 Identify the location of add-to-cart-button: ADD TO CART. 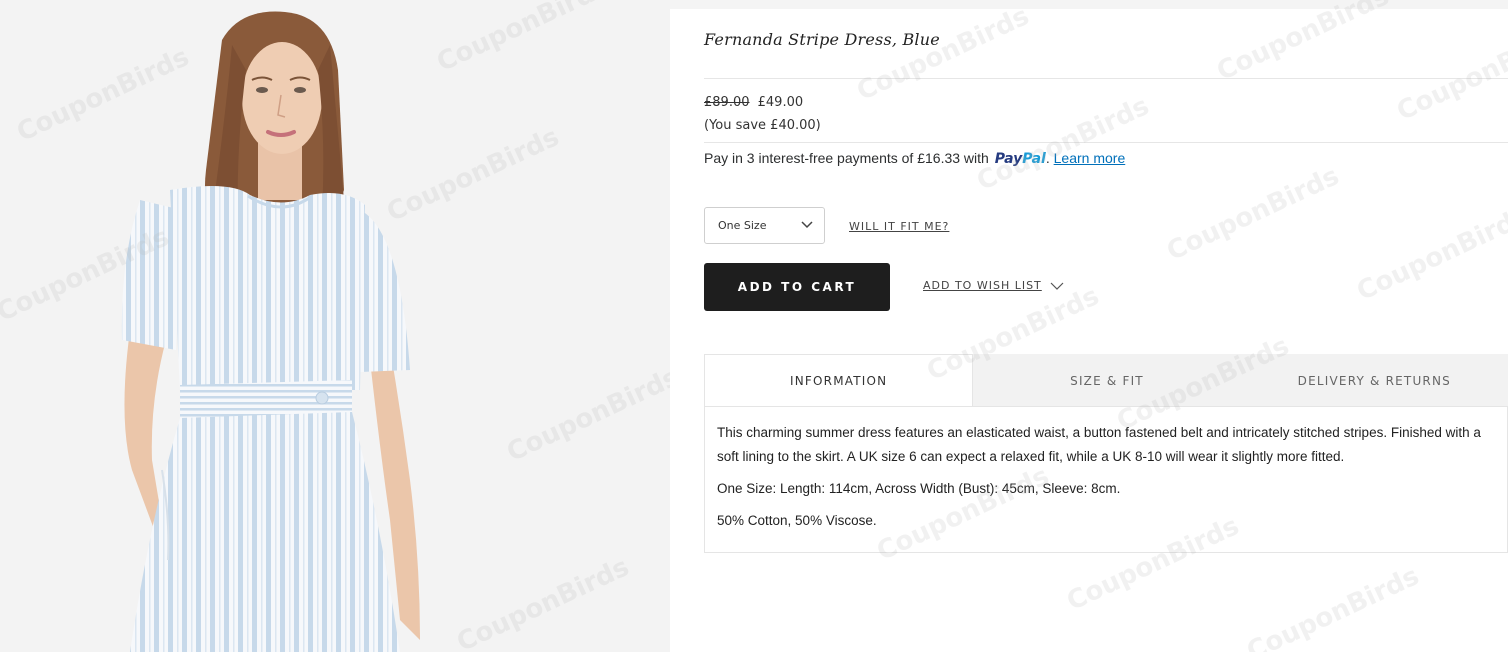
(797, 287).